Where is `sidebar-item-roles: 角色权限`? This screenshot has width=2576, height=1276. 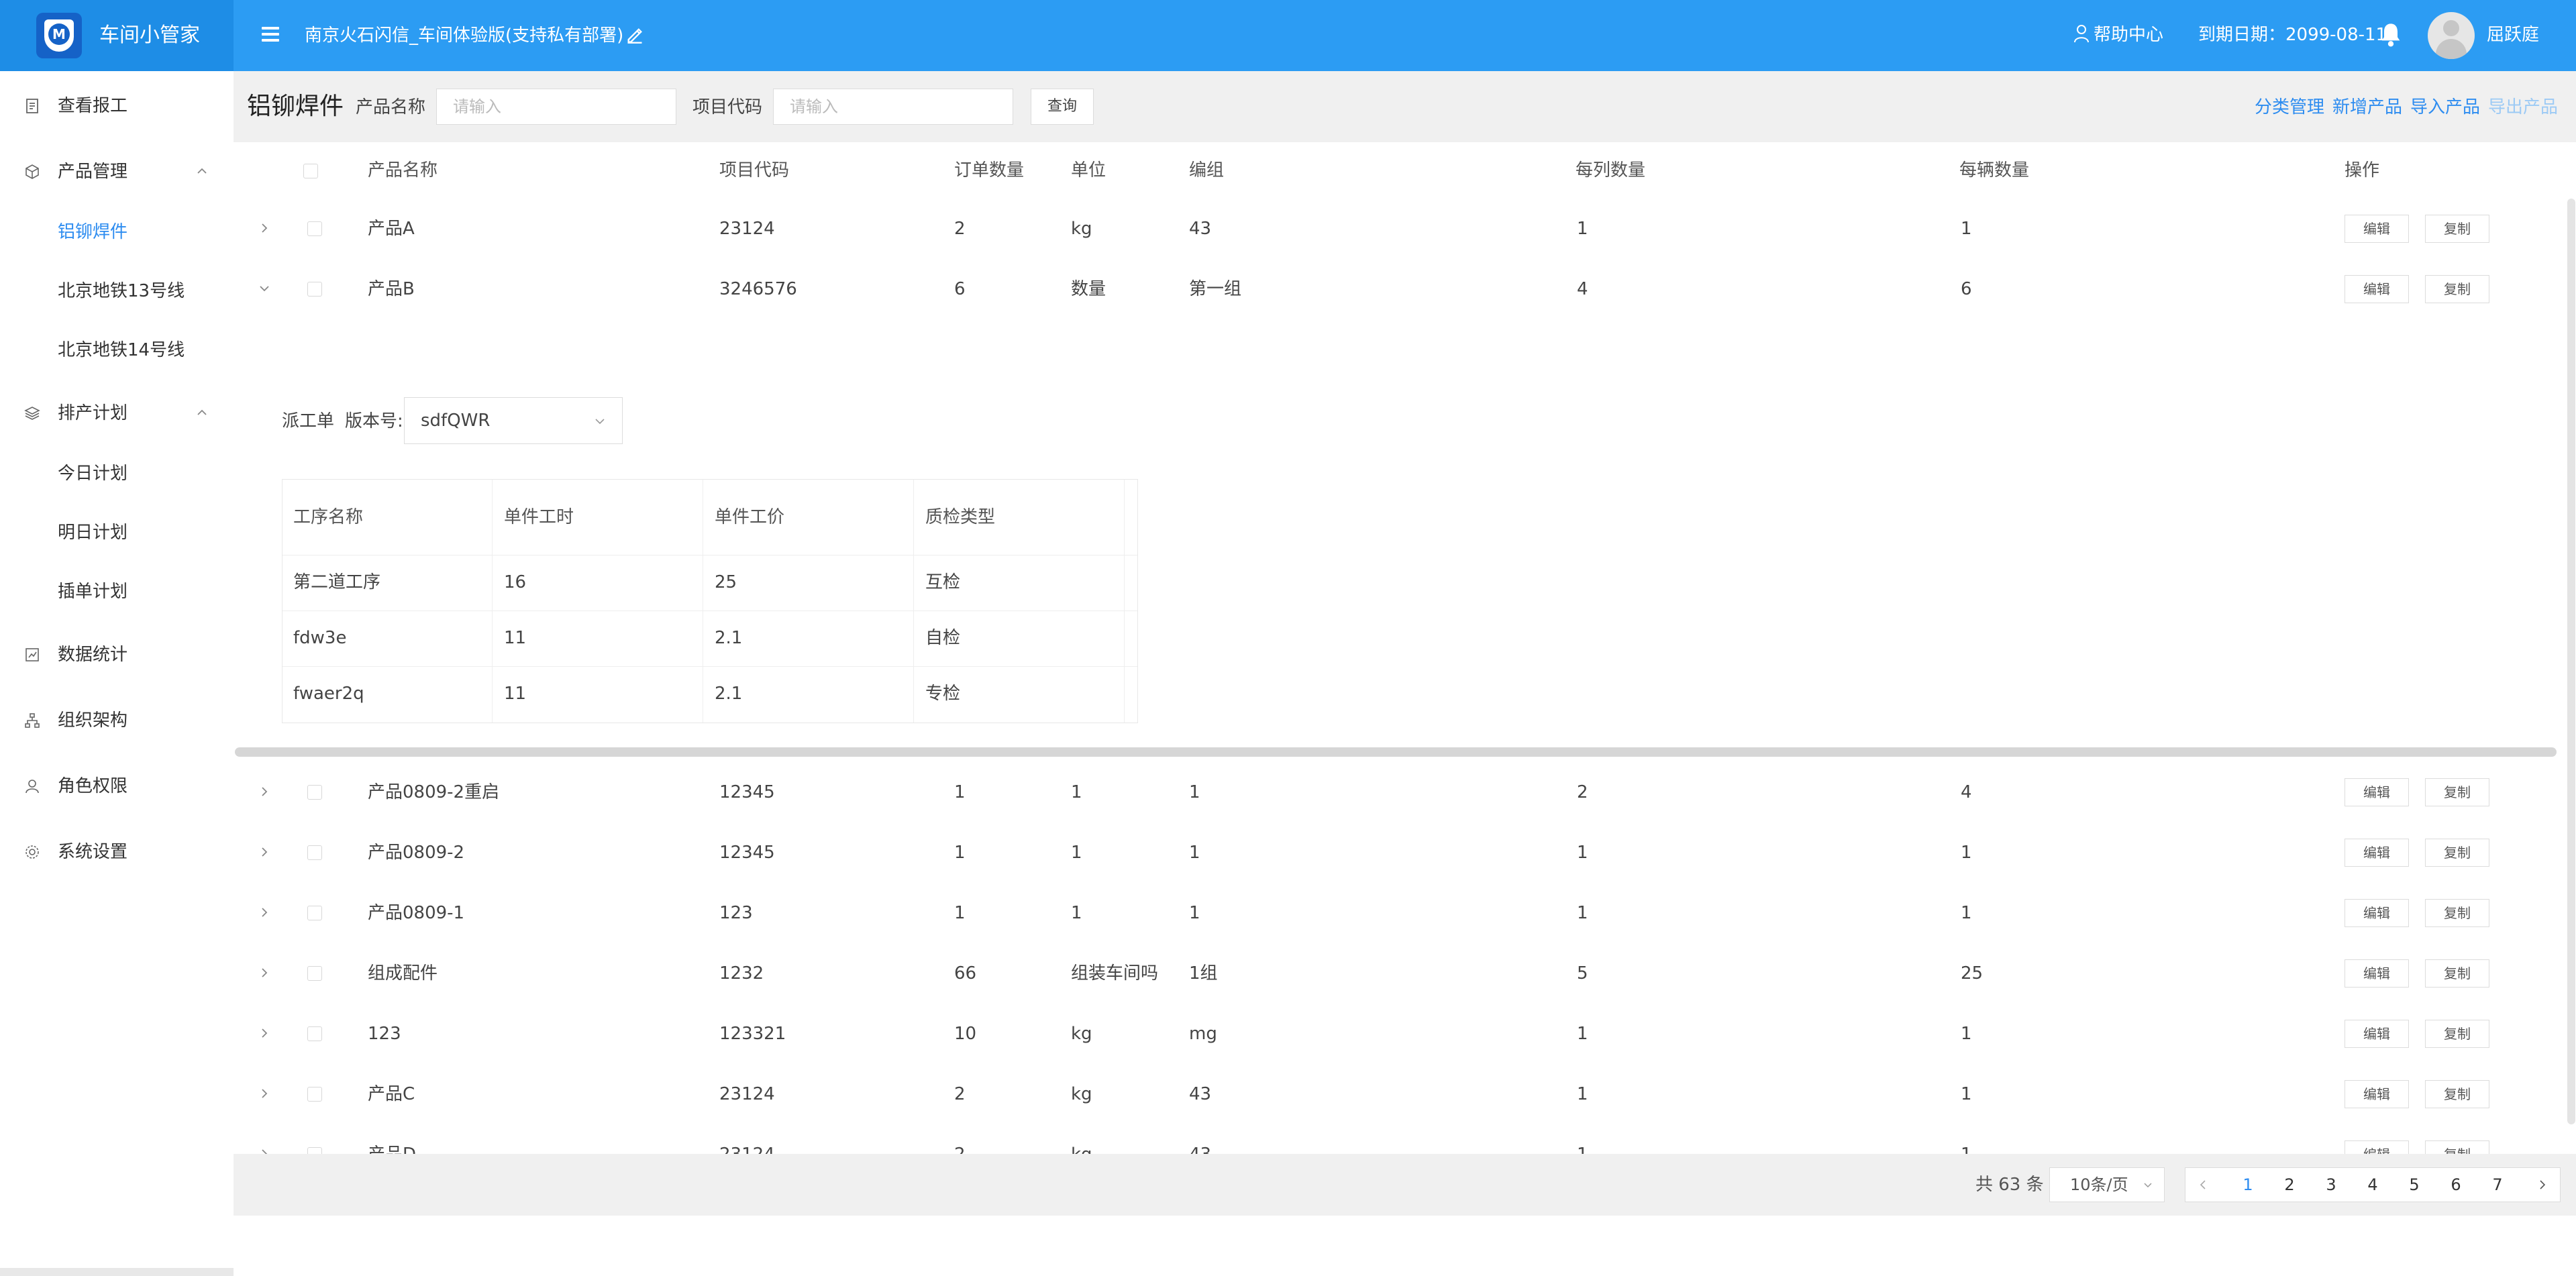
sidebar-item-roles: 角色权限 is located at coordinates (117, 787).